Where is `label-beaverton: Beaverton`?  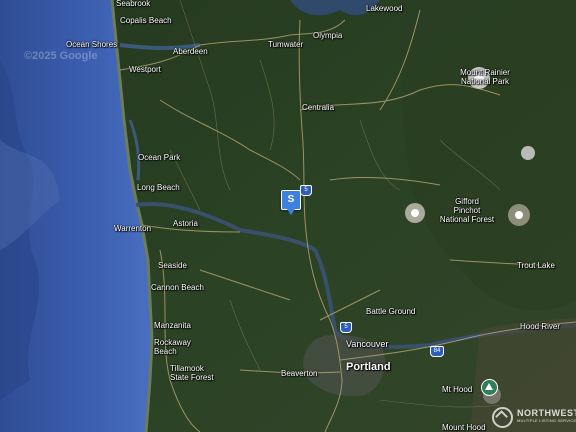
label-beaverton: Beaverton is located at coordinates (299, 373).